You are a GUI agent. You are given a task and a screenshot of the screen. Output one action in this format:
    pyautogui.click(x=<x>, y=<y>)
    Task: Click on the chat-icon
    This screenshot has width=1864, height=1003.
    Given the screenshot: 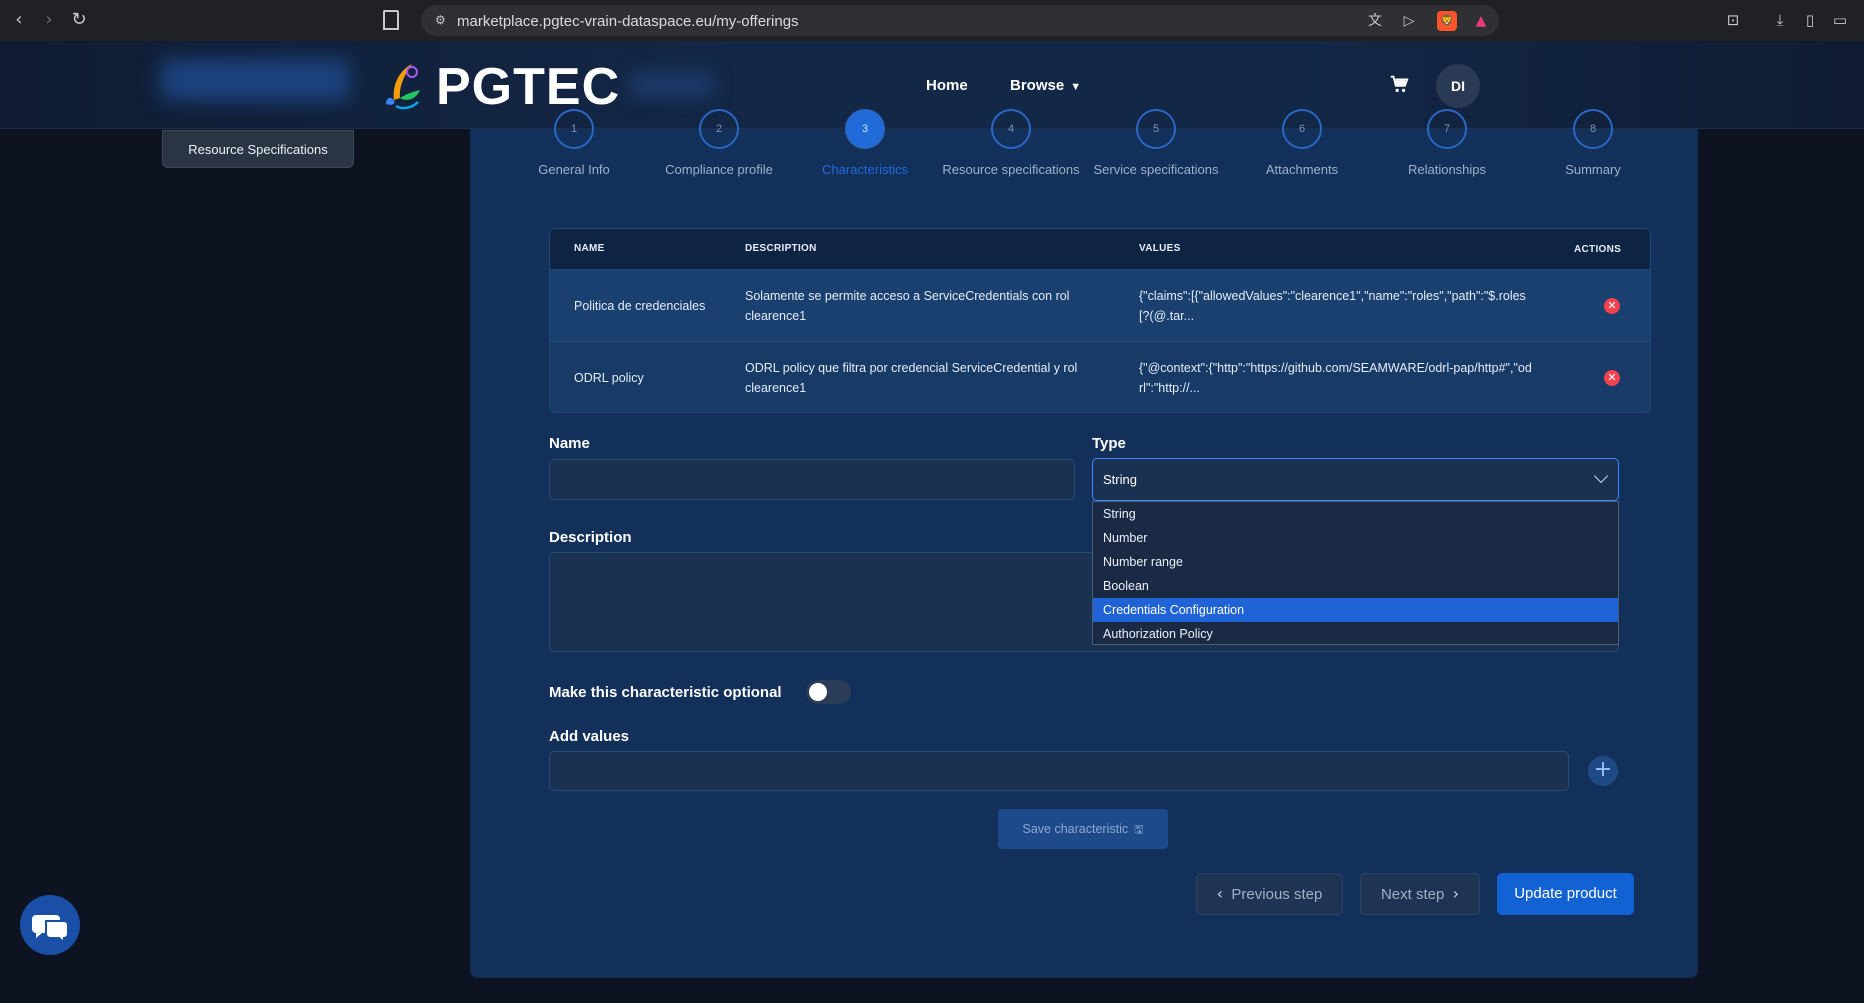 What is the action you would take?
    pyautogui.click(x=50, y=930)
    